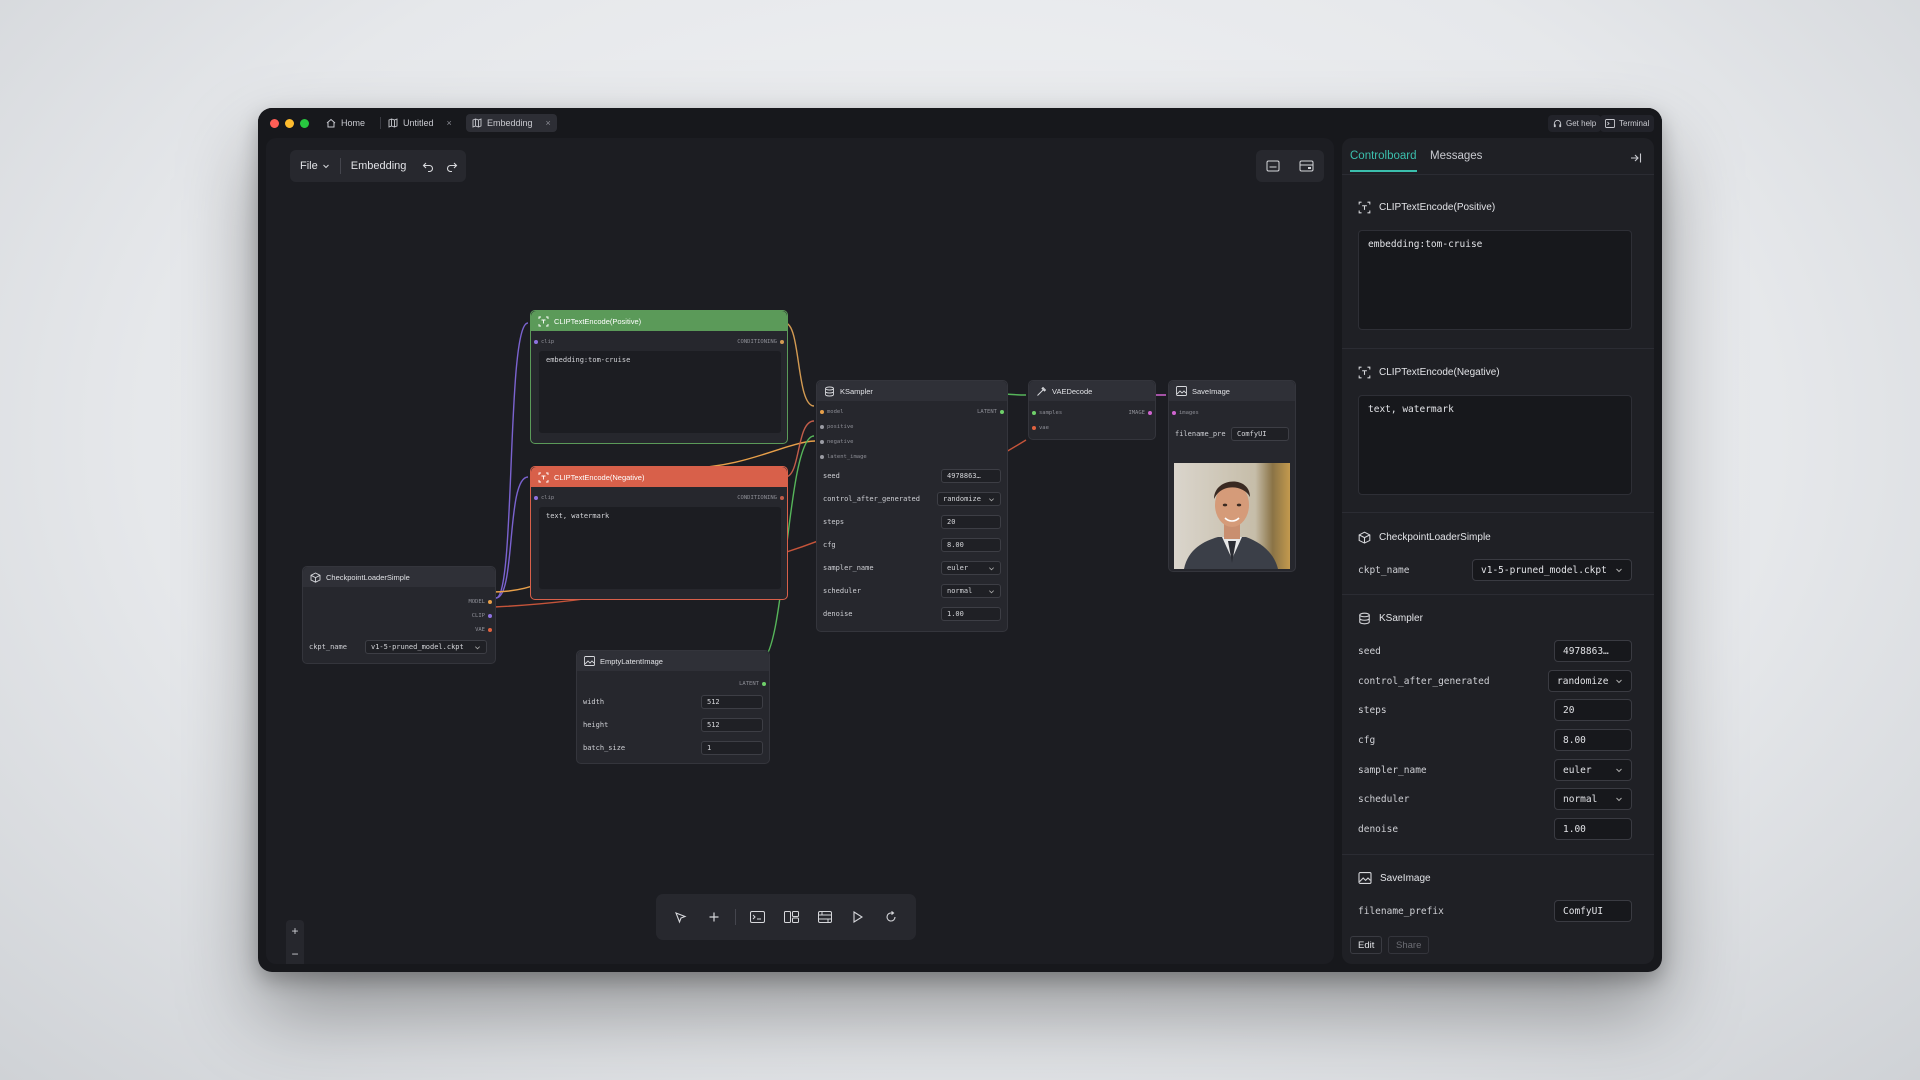 Image resolution: width=1920 pixels, height=1080 pixels. Describe the element at coordinates (511, 123) in the screenshot. I see `tab-embedding: Embedding ×` at that location.